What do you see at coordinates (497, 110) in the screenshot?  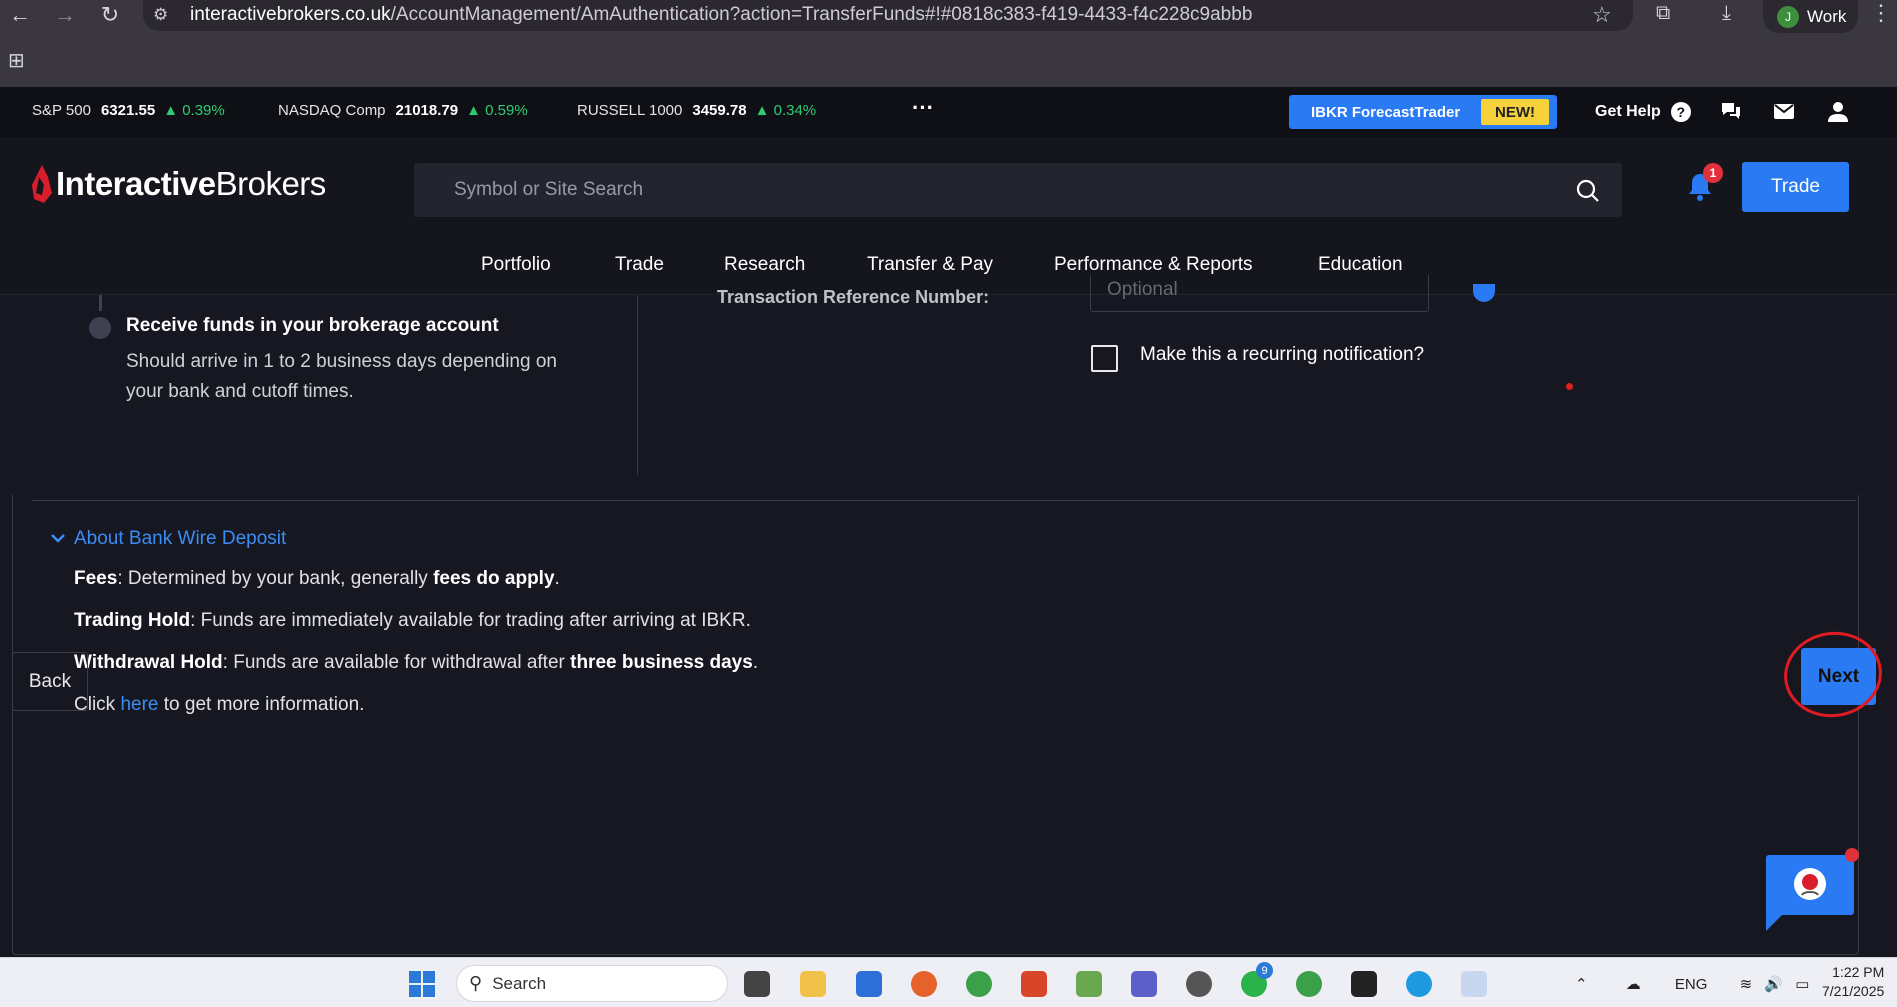 I see `ticker-change: ▲ 0.59%` at bounding box center [497, 110].